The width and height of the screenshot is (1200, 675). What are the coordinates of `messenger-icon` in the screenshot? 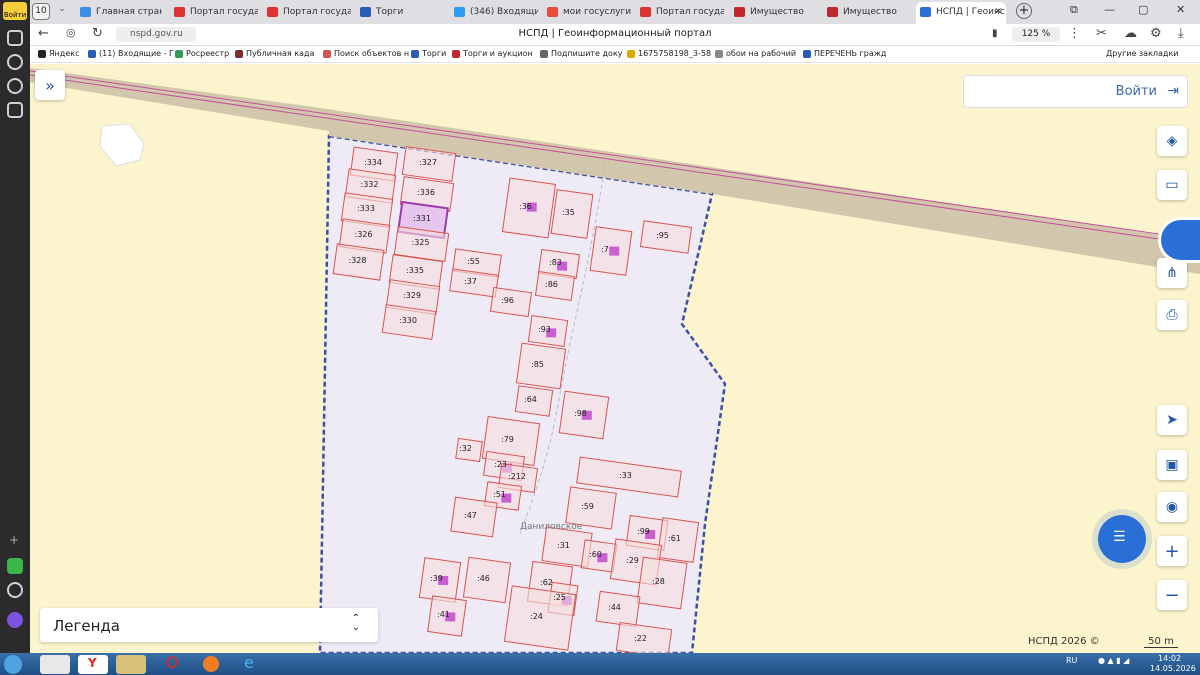 It's located at (15, 620).